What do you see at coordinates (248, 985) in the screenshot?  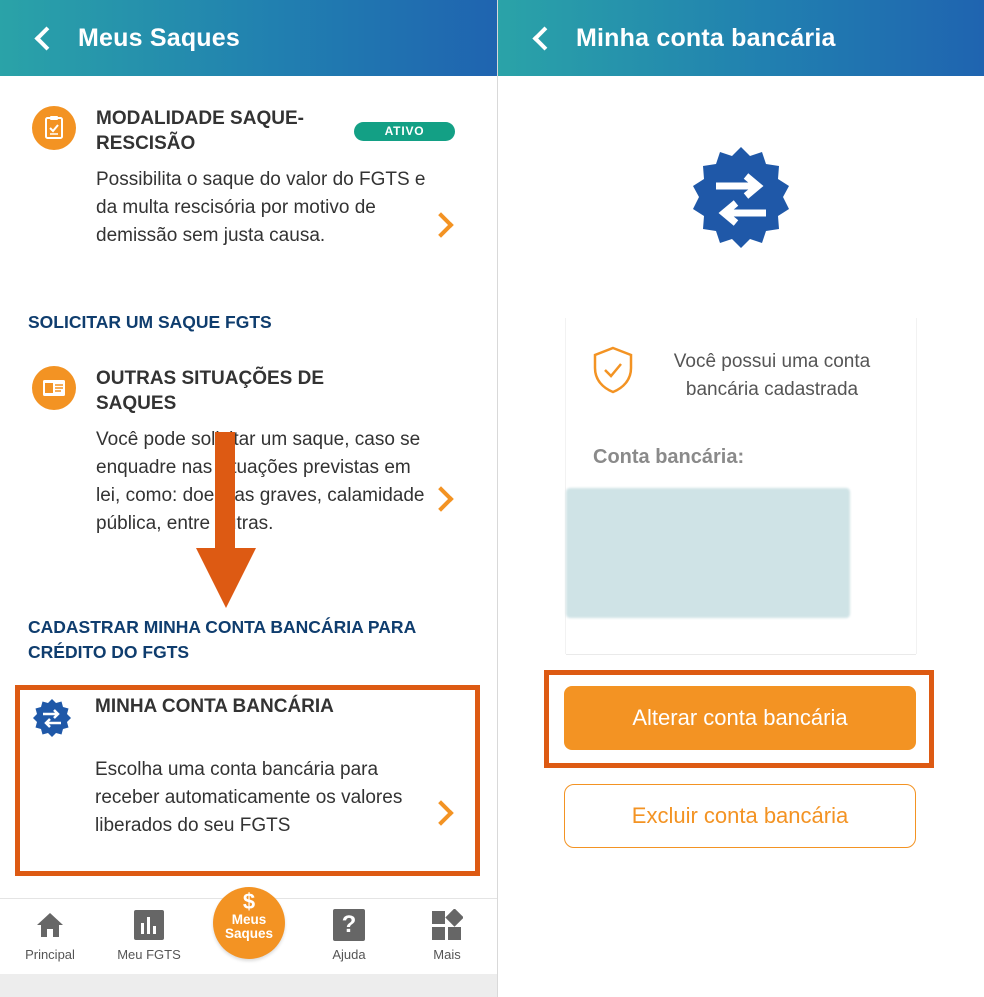 I see `system-bar` at bounding box center [248, 985].